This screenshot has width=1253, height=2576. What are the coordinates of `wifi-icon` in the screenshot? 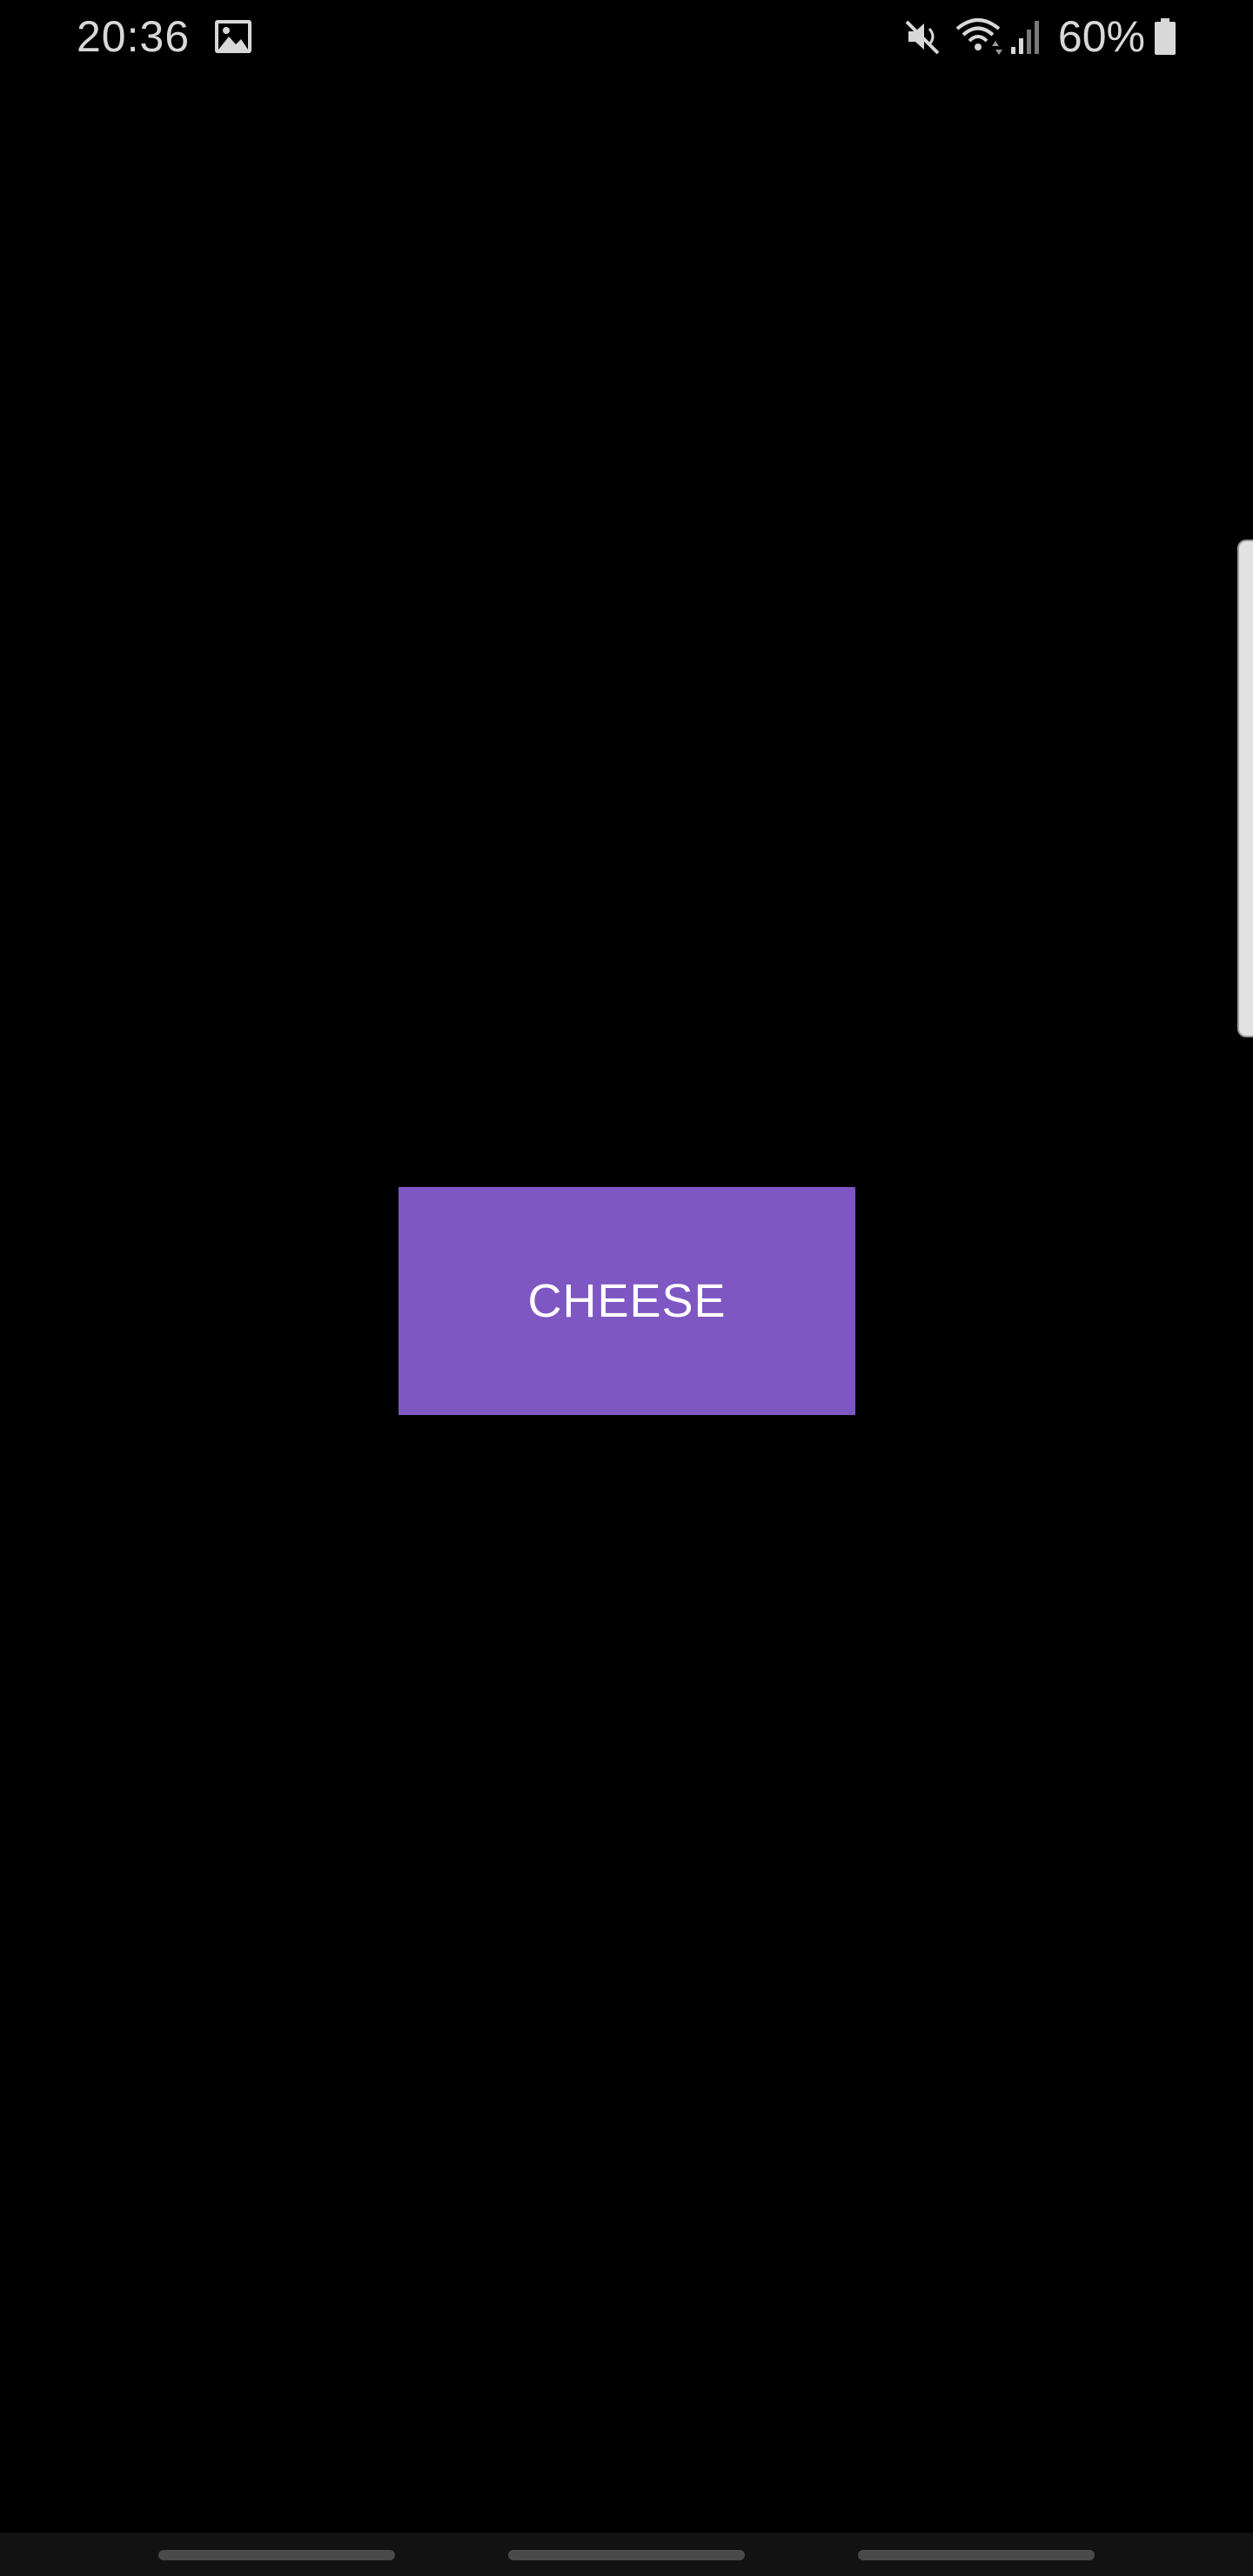 It's located at (979, 37).